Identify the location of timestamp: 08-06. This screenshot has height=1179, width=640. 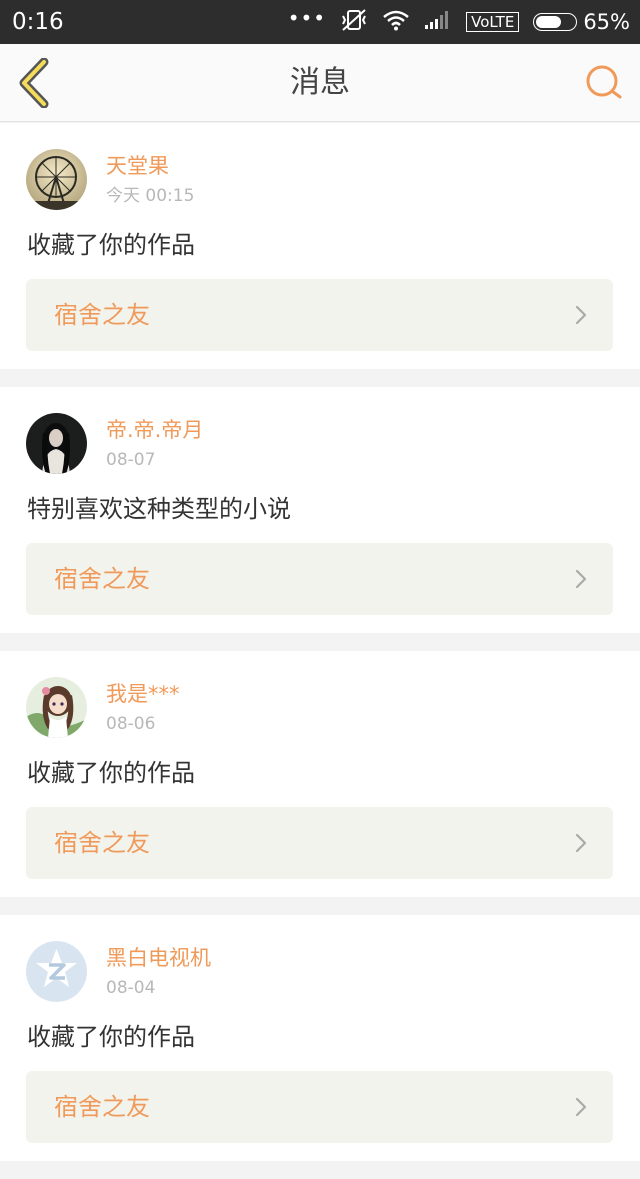
(131, 724).